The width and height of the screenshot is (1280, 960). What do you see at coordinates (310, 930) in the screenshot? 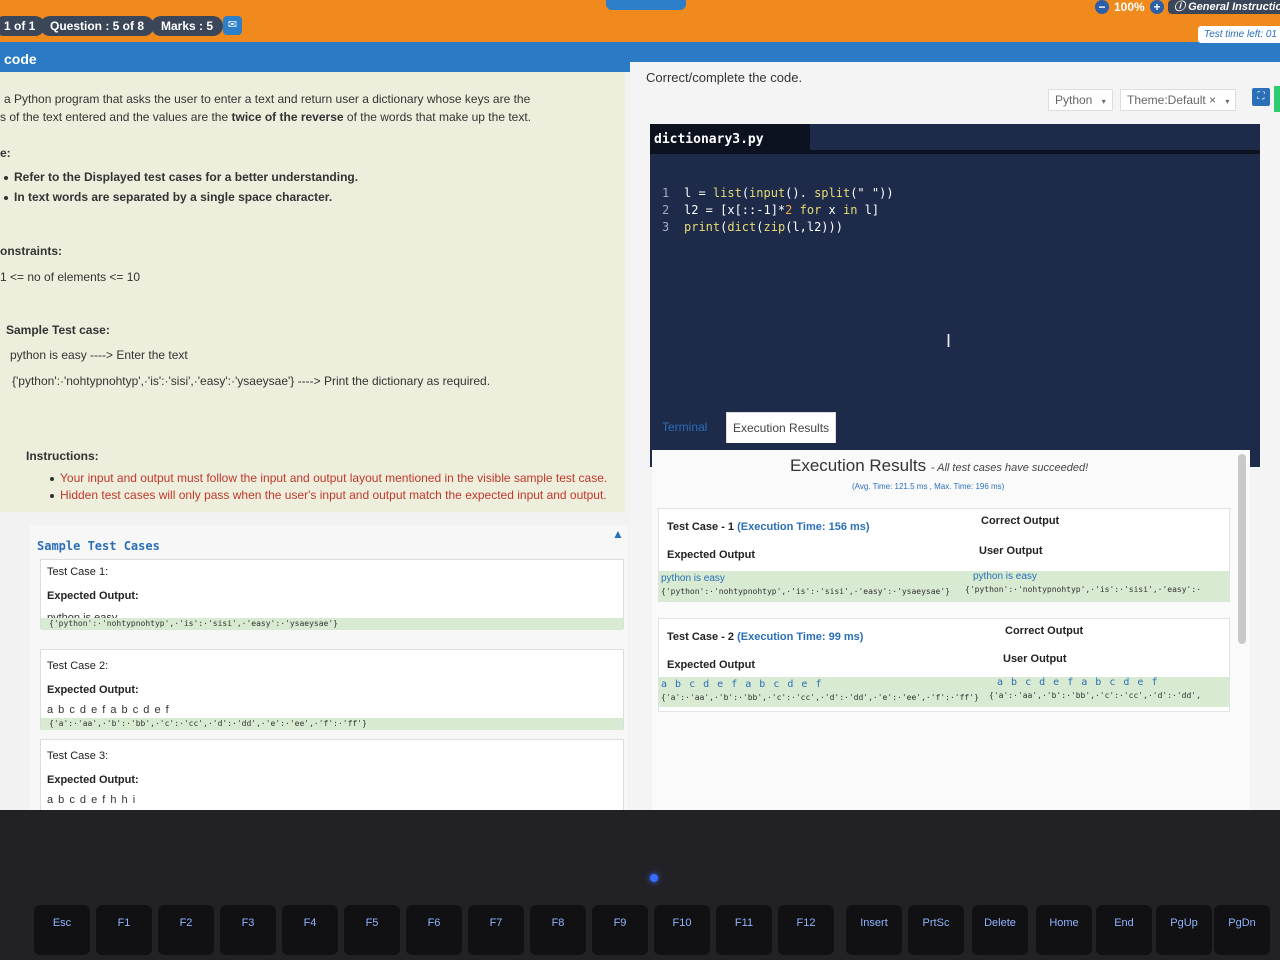
I see `key-f4: F4` at bounding box center [310, 930].